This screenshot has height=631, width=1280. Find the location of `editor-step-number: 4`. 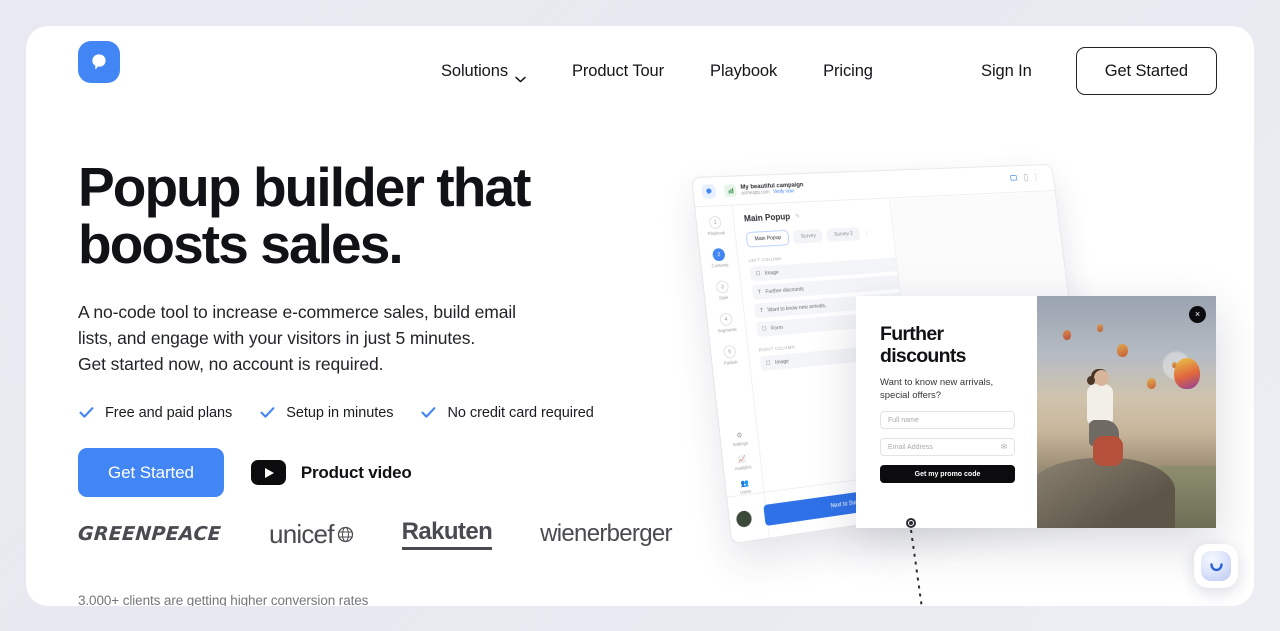

editor-step-number: 4 is located at coordinates (726, 319).